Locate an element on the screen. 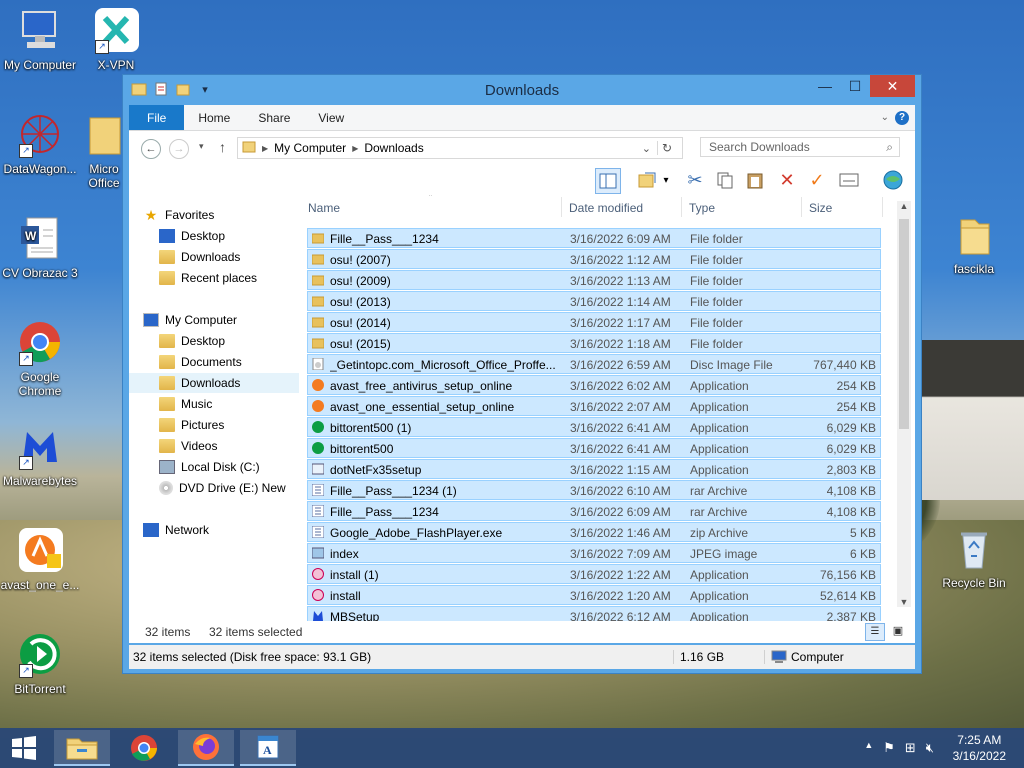 The height and width of the screenshot is (768, 1024). desktop-icon-fascikla: fascikla is located at coordinates (974, 244).